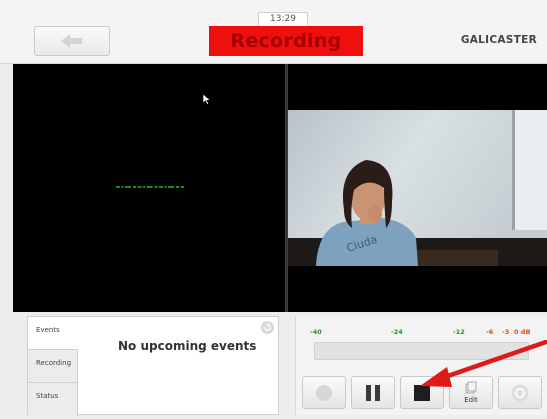 This screenshot has width=547, height=419. Describe the element at coordinates (506, 332) in the screenshot. I see `meter-mark-minus3: -3` at that location.